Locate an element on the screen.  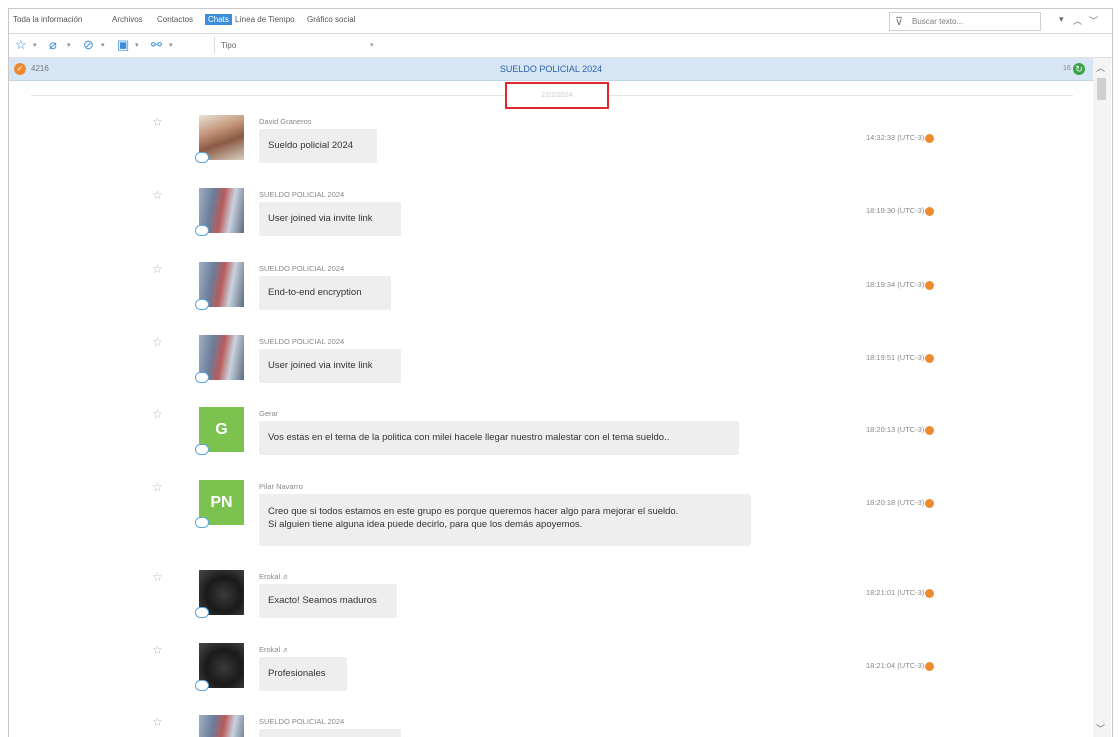
time-text: 18:19:51 (UTC-3) is located at coordinates (895, 357).